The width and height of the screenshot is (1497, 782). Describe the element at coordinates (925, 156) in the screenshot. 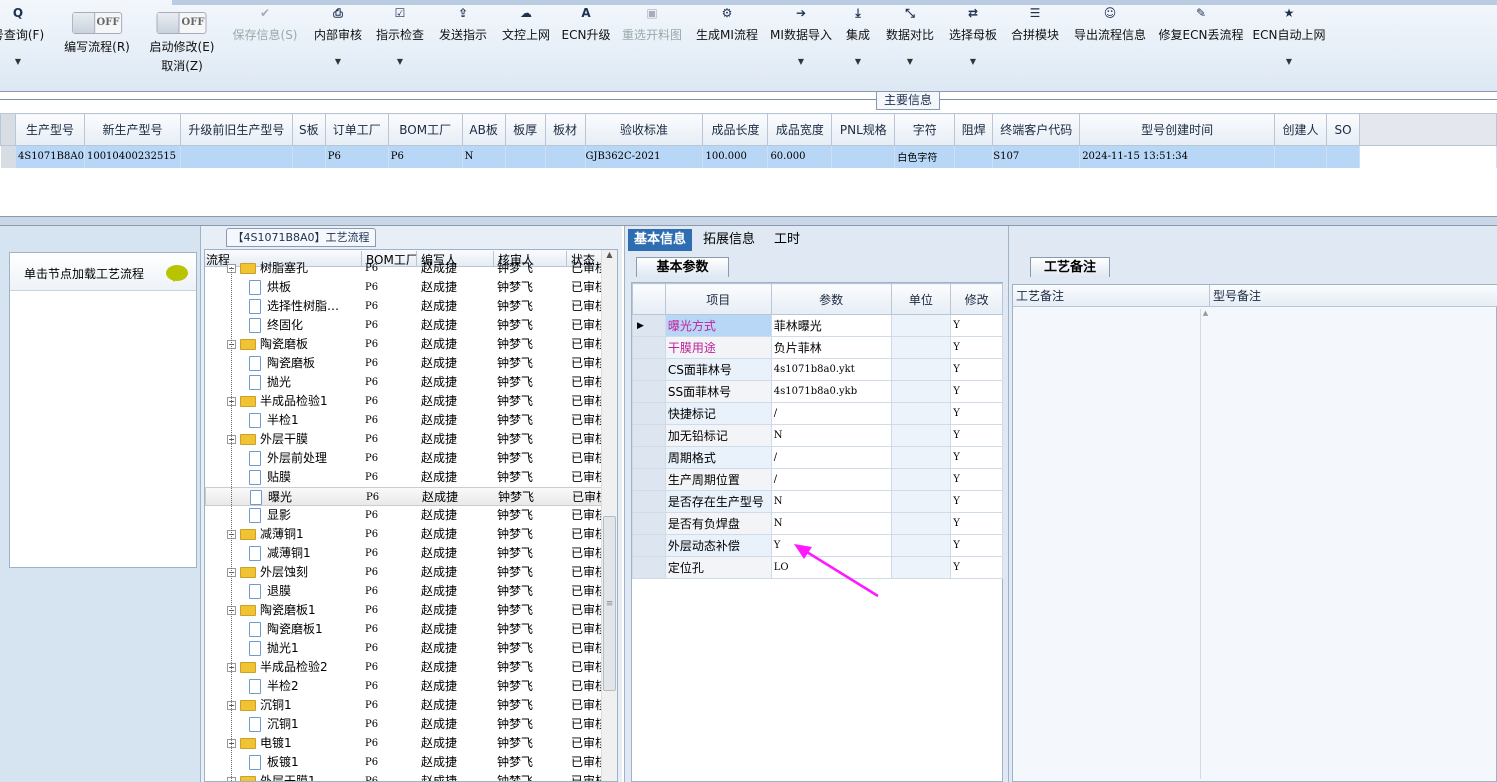

I see `grid-cell: 白色字符` at that location.